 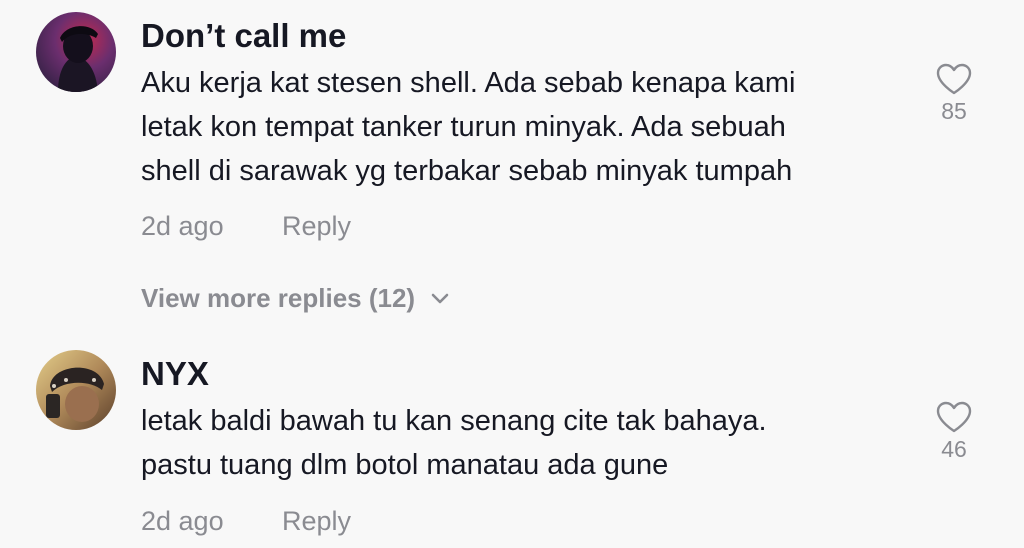 I want to click on like-button: 46, so click(x=954, y=431).